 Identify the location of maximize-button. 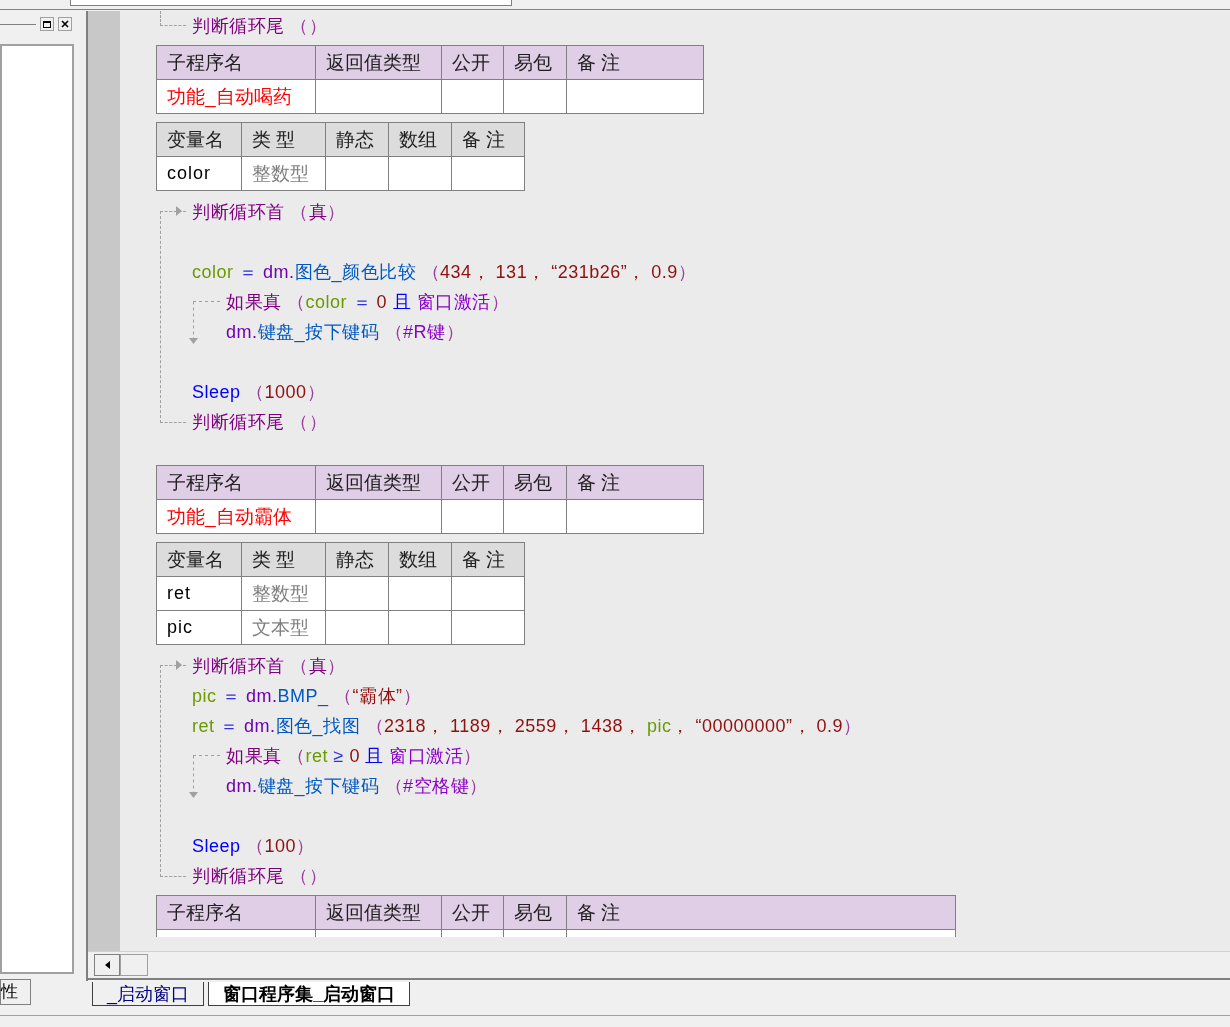
(47, 24).